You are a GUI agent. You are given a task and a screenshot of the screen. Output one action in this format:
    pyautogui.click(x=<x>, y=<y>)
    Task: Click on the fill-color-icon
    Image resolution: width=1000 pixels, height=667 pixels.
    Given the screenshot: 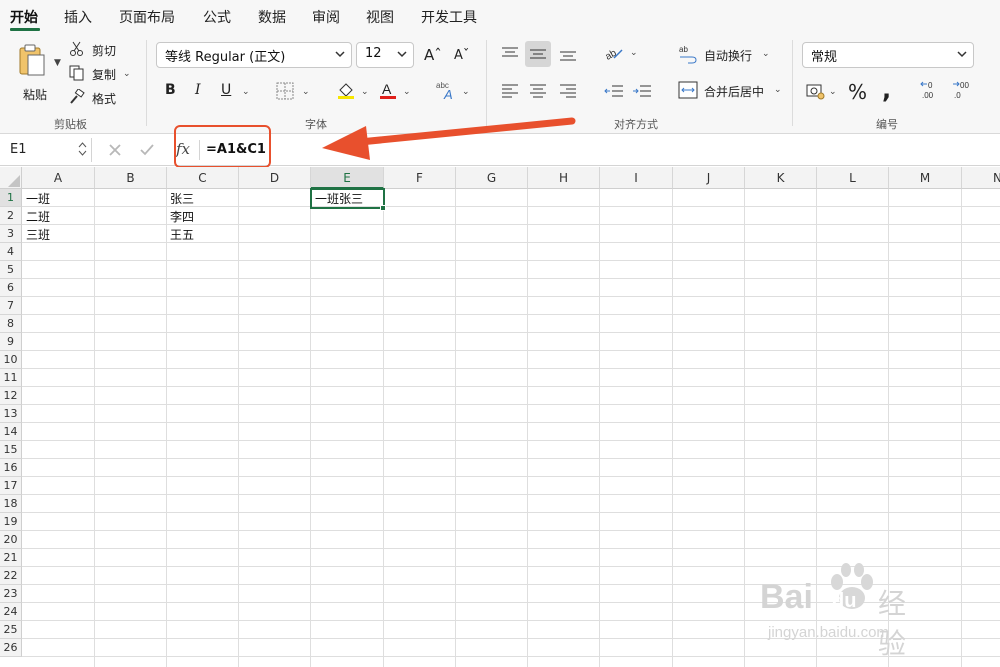 What is the action you would take?
    pyautogui.click(x=346, y=90)
    